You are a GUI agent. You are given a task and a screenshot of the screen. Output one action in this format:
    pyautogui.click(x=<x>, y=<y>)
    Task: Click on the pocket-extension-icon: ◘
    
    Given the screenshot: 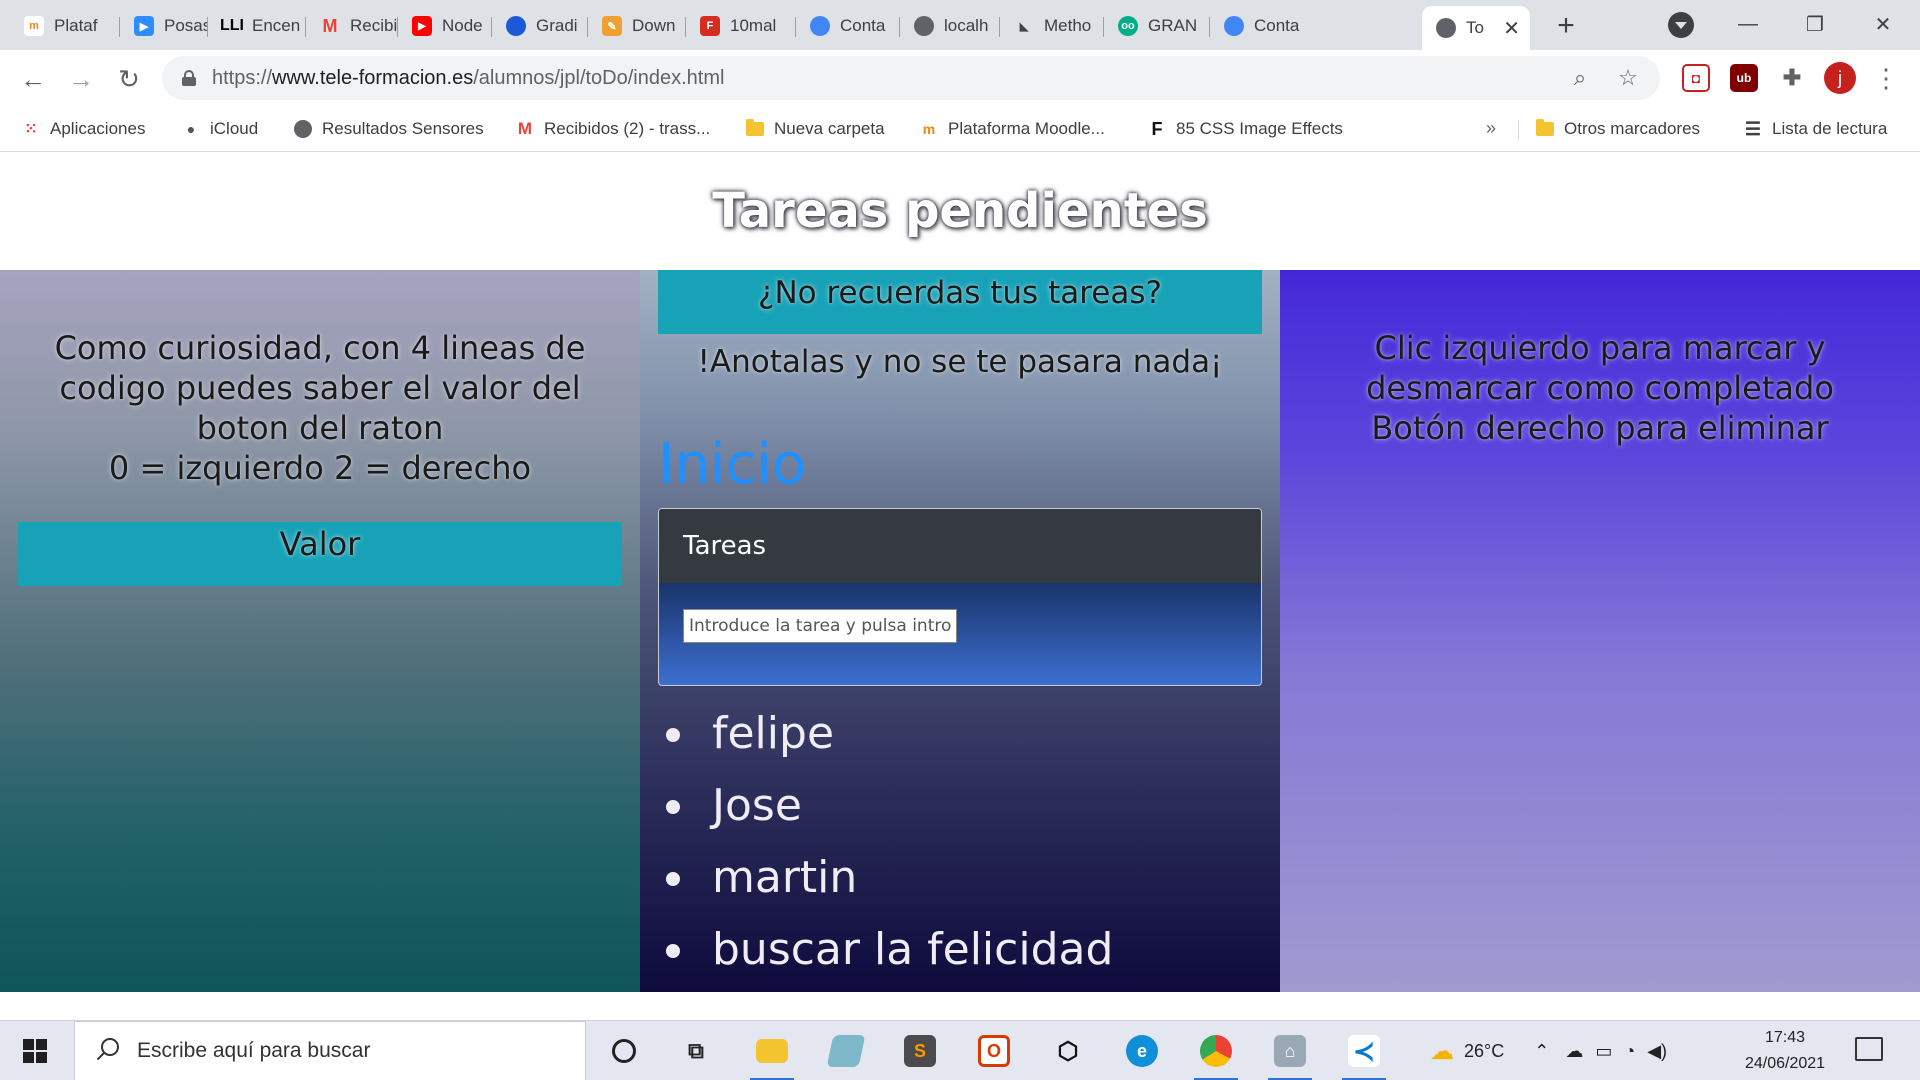 What is the action you would take?
    pyautogui.click(x=1696, y=78)
    